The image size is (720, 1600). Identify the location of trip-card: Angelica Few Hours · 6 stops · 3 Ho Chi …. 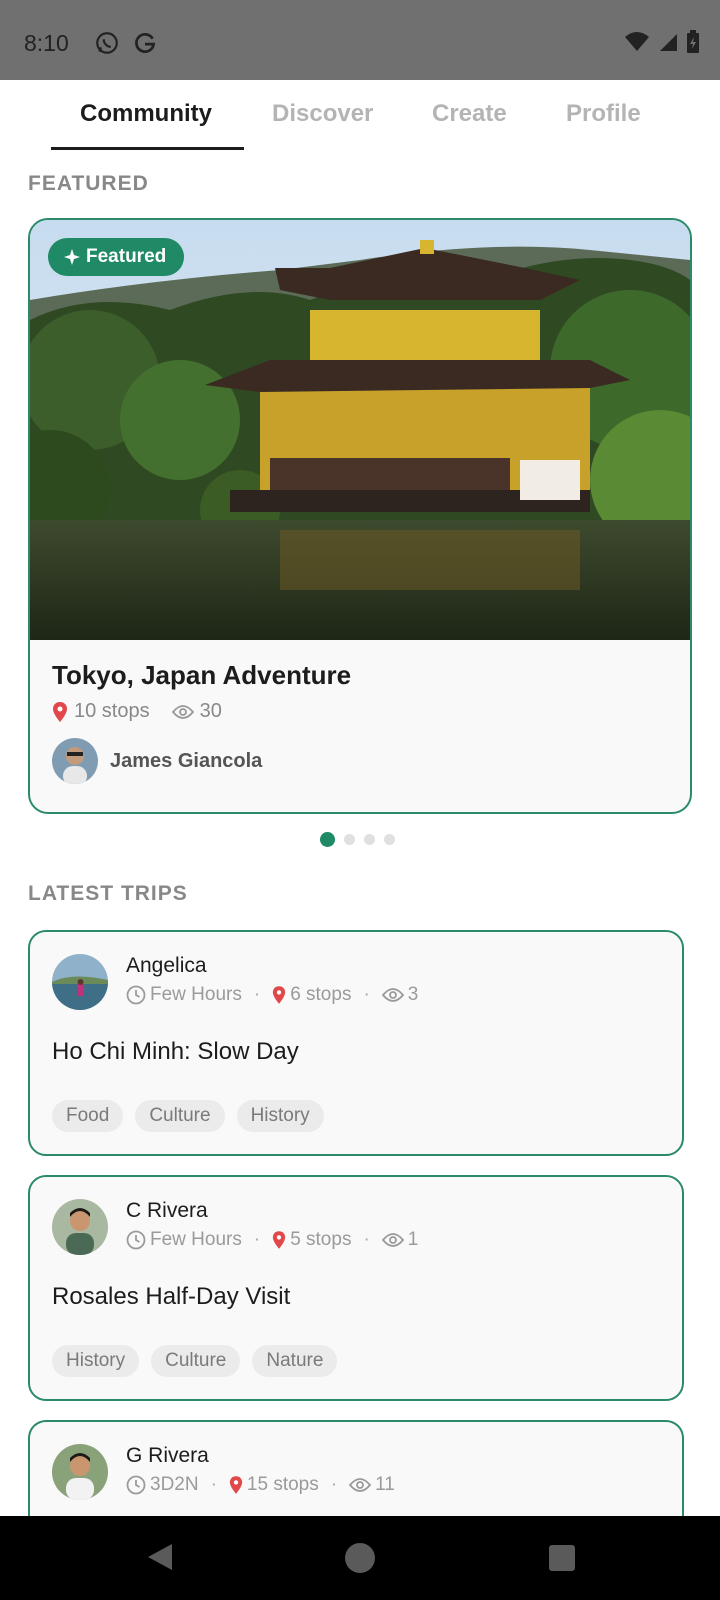
(356, 1043).